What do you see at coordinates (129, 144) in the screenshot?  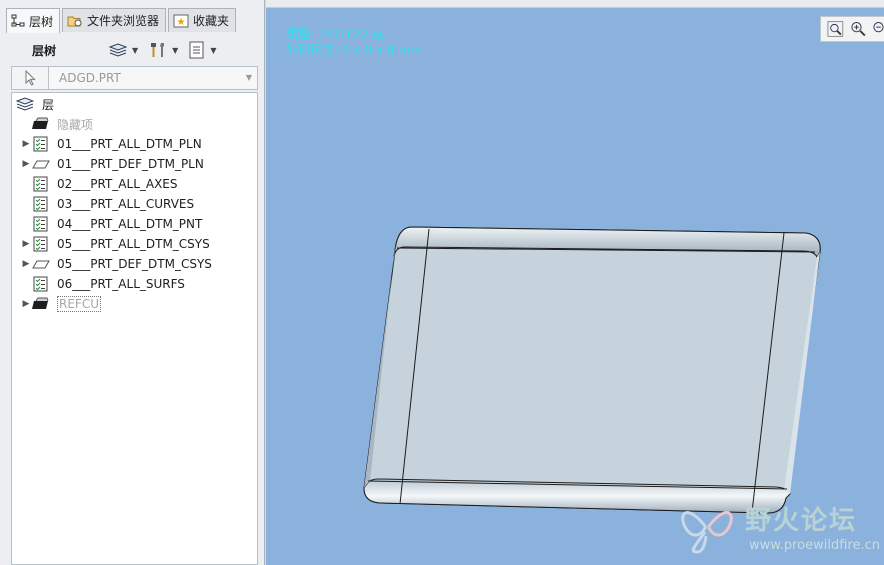 I see `tree-item-label: 01___PRT_ALL_DTM_PLN` at bounding box center [129, 144].